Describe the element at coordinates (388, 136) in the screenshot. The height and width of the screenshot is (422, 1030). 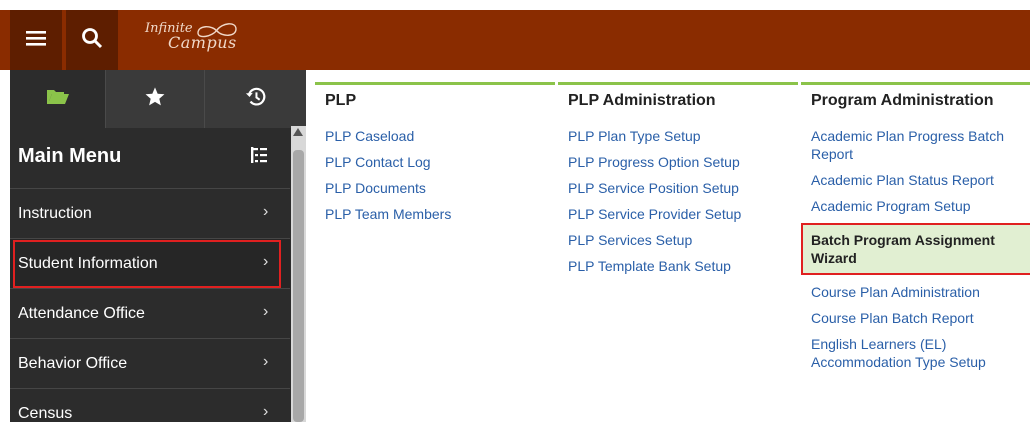
I see `link-plp-caseload: PLP Caseload` at that location.